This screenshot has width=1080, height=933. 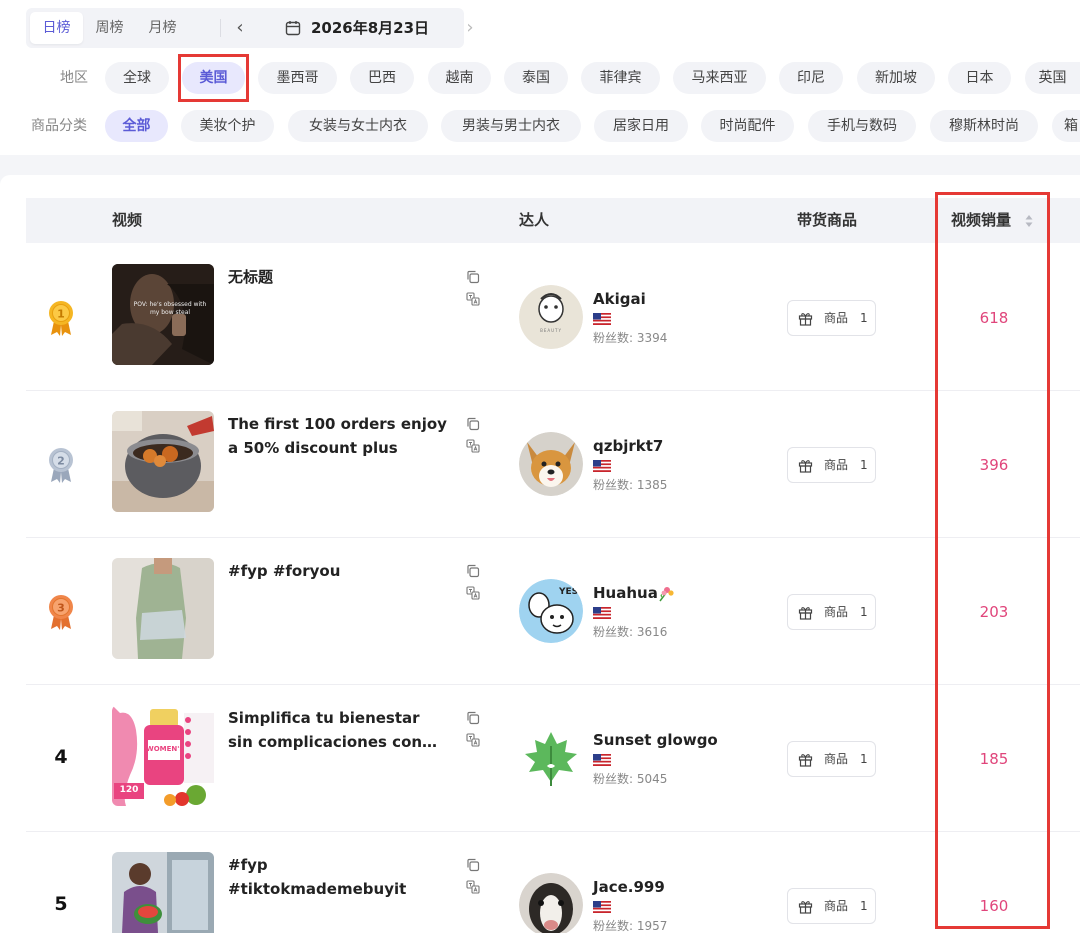 What do you see at coordinates (56, 28) in the screenshot?
I see `tab-daily: 日榜` at bounding box center [56, 28].